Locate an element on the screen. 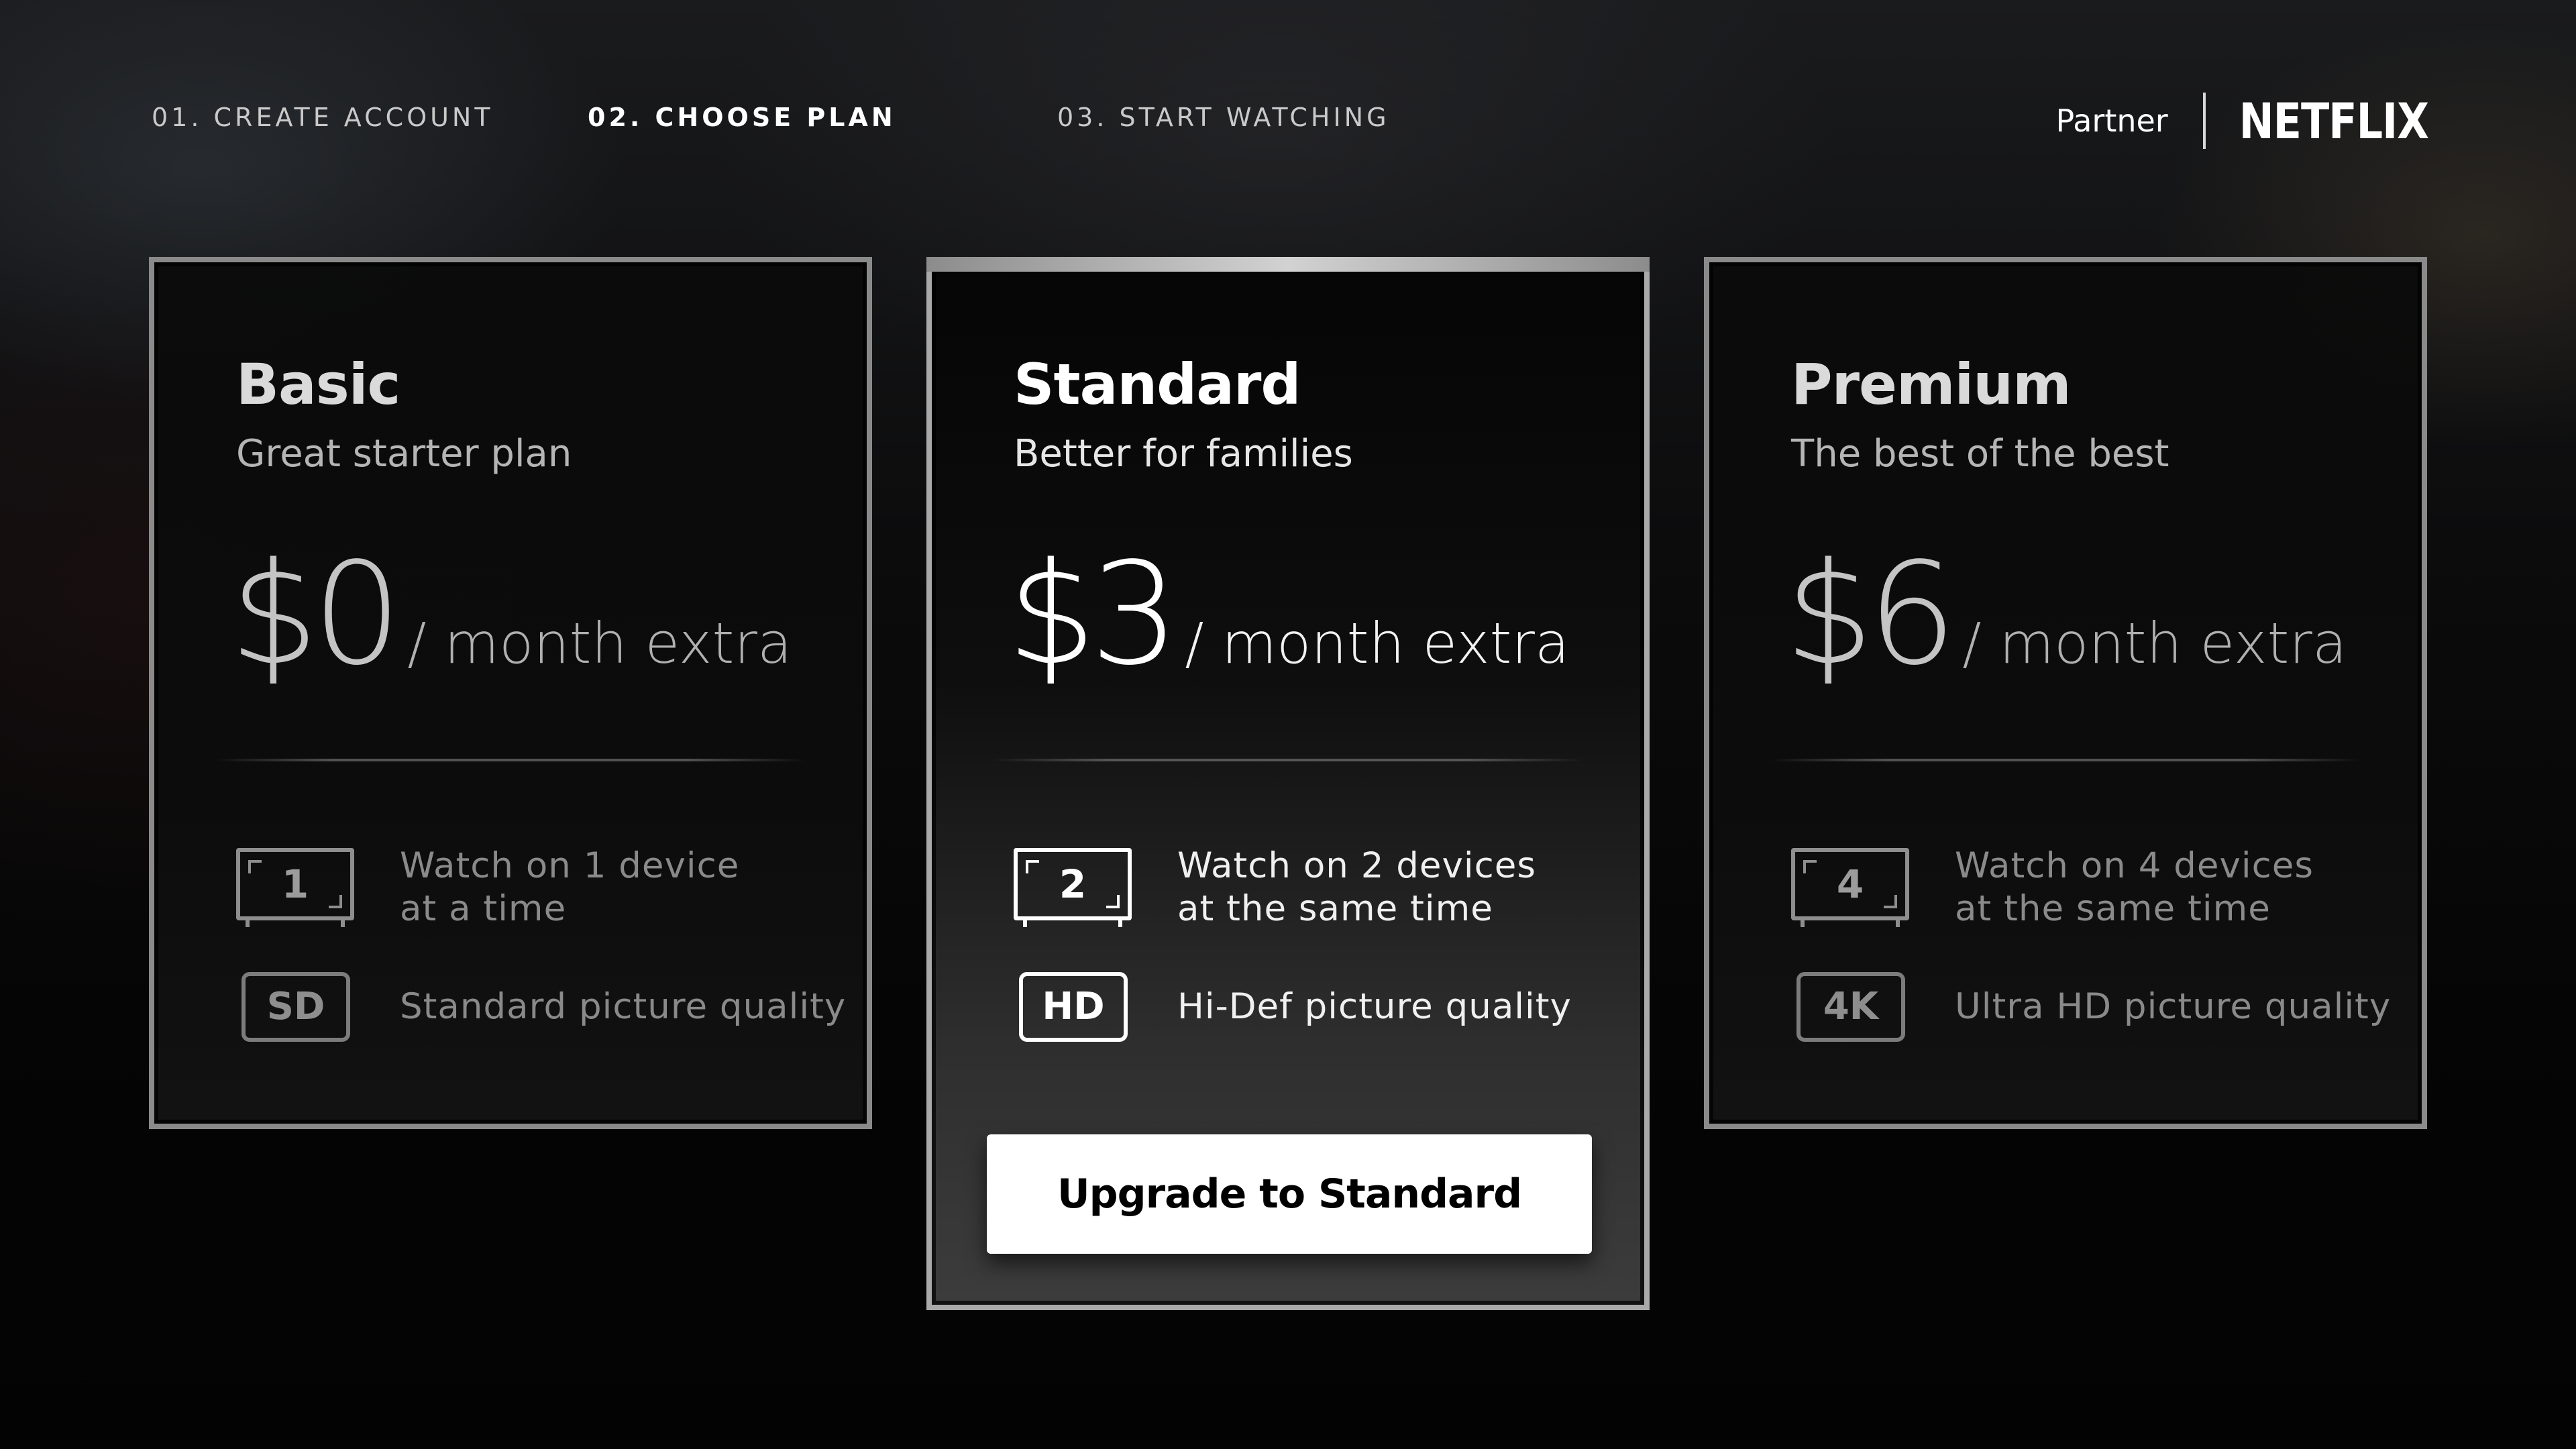  tv-icon: 4 is located at coordinates (1850, 887).